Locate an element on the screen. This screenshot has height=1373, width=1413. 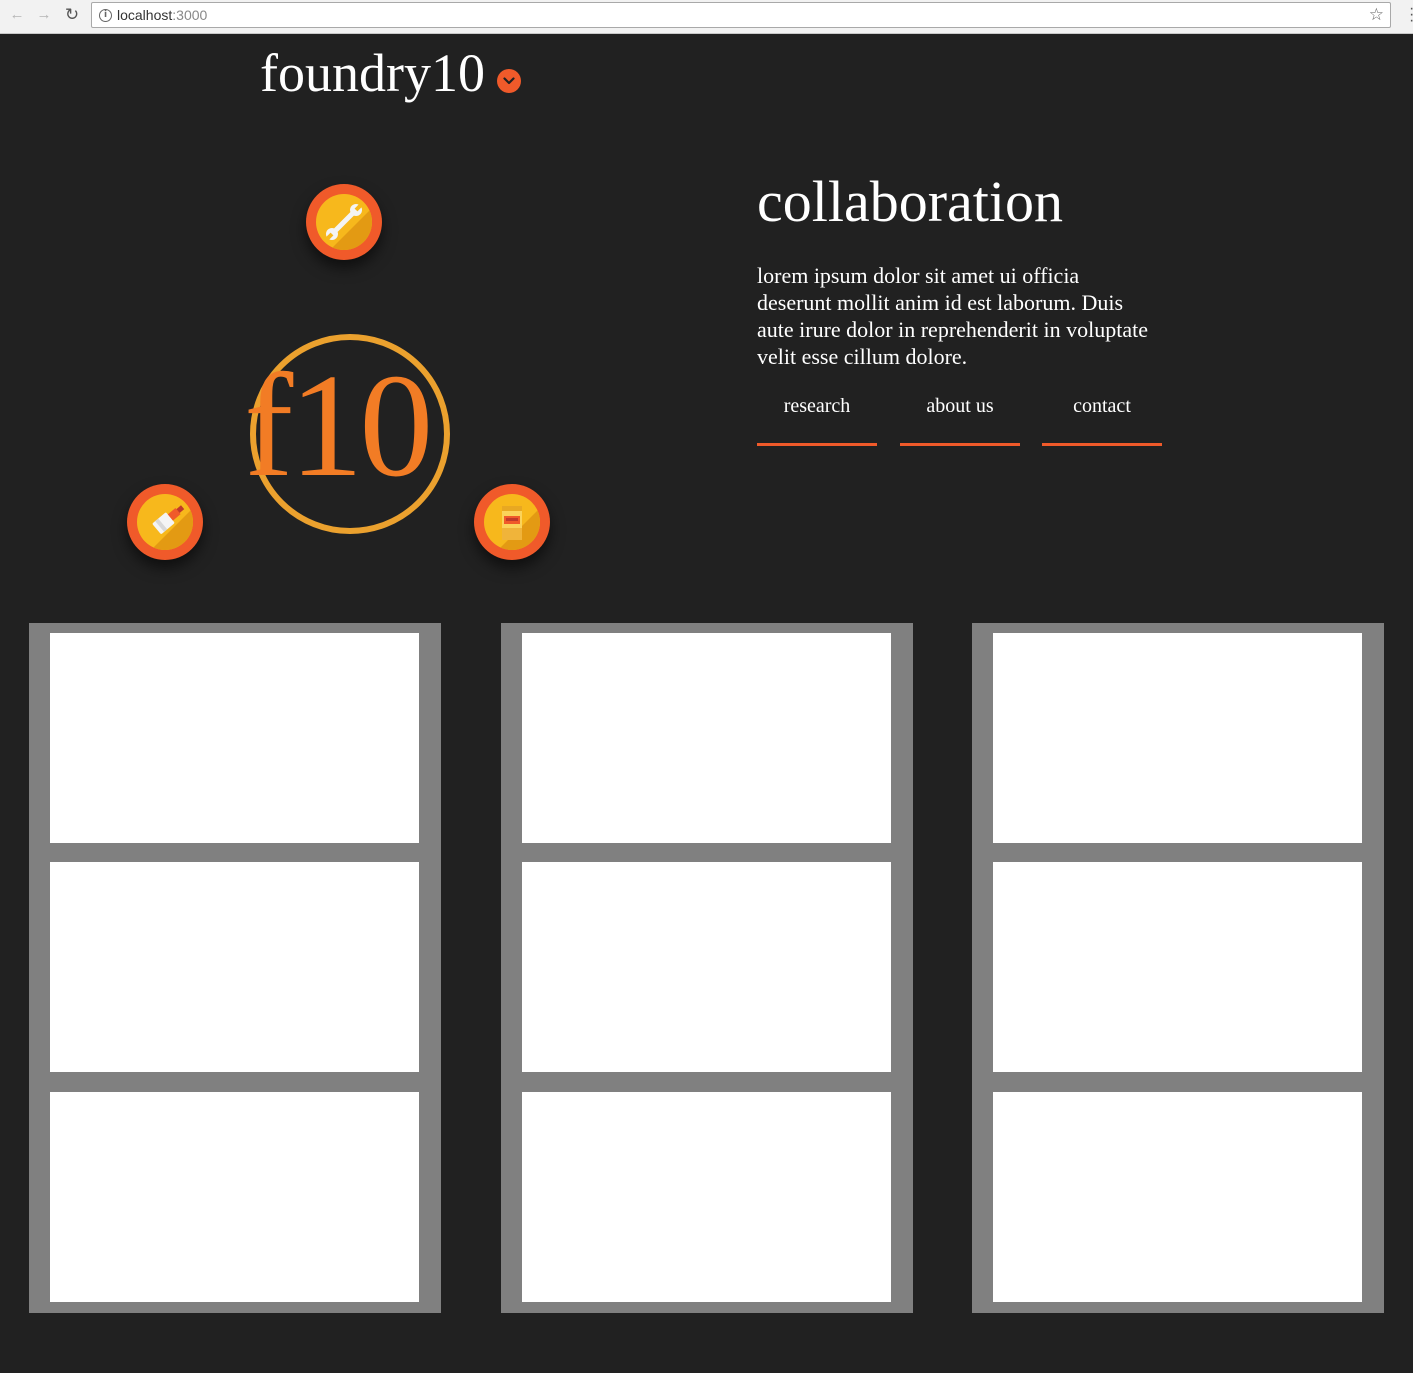
chevron-down-icon is located at coordinates (509, 81).